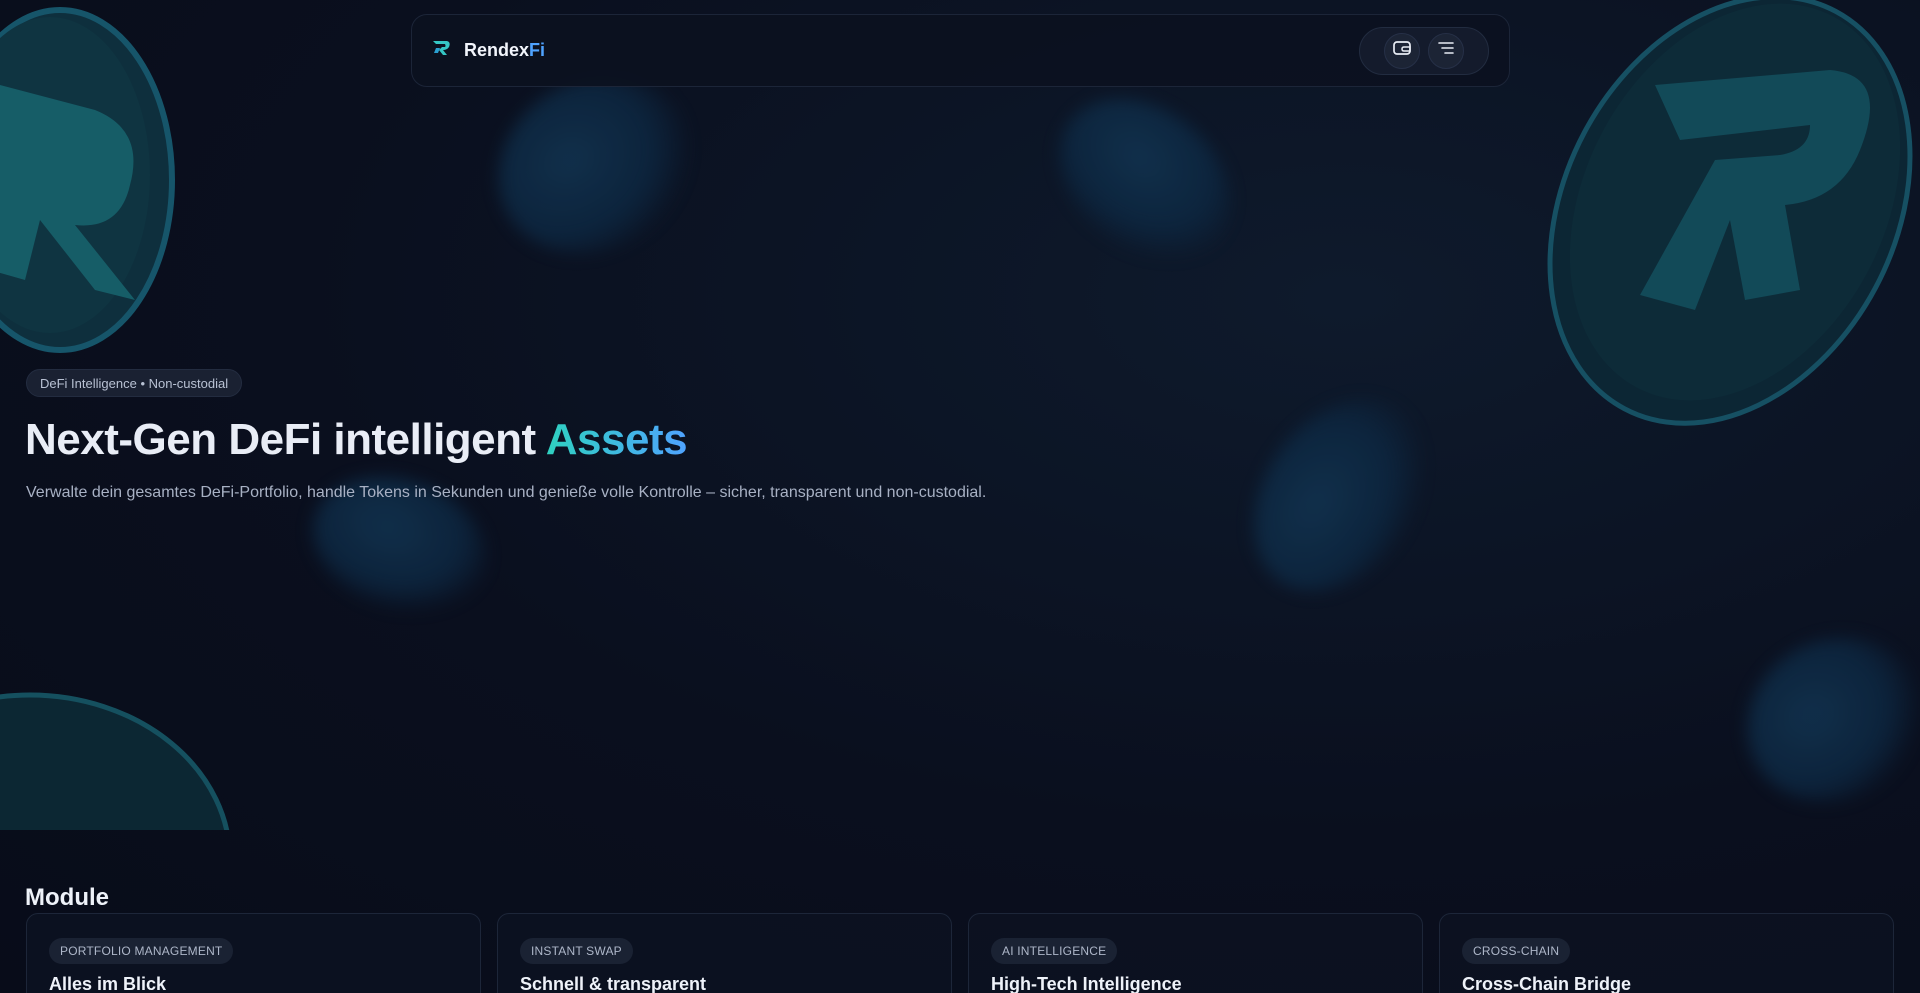 This screenshot has width=1920, height=993. Describe the element at coordinates (442, 50) in the screenshot. I see `rendex-logo-icon` at that location.